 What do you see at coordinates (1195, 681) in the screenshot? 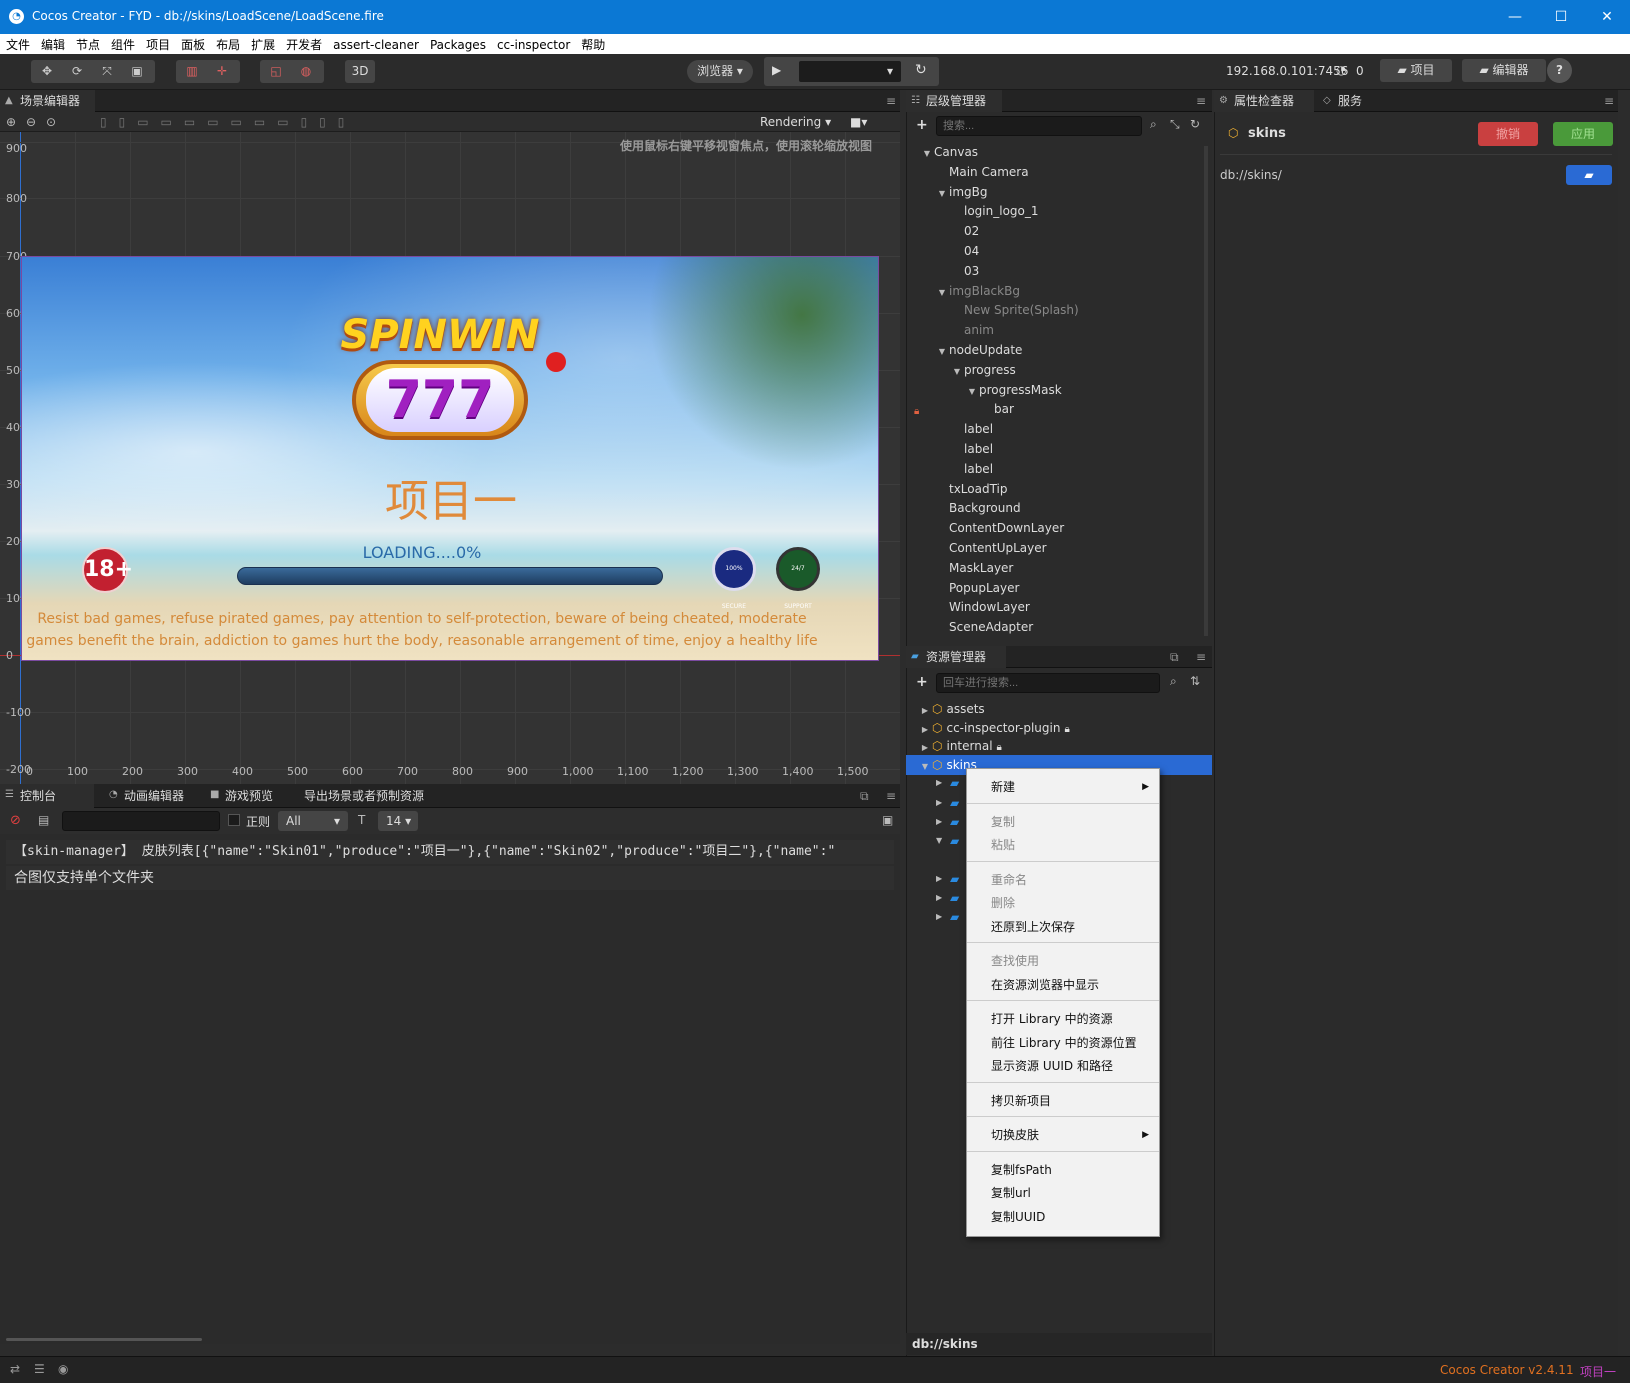
I see `sort-icon: ⇅` at bounding box center [1195, 681].